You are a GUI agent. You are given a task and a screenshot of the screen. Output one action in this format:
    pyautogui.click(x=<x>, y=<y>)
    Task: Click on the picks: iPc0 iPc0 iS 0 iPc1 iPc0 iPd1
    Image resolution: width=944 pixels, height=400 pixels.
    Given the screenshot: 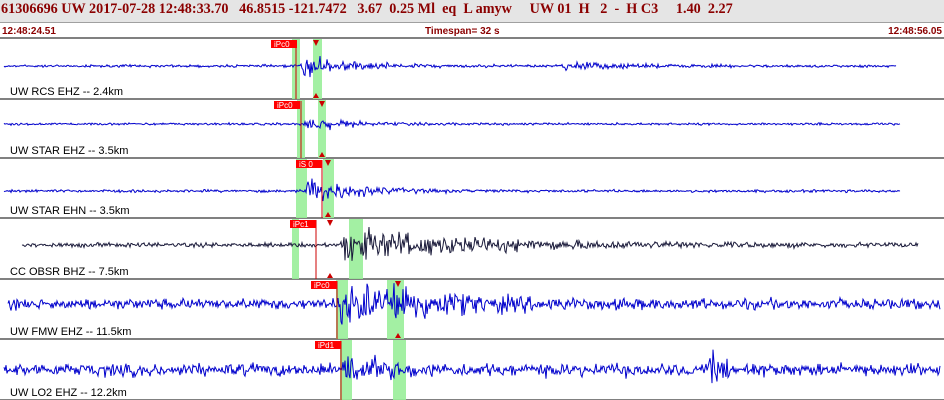 What is the action you would take?
    pyautogui.click(x=336, y=220)
    